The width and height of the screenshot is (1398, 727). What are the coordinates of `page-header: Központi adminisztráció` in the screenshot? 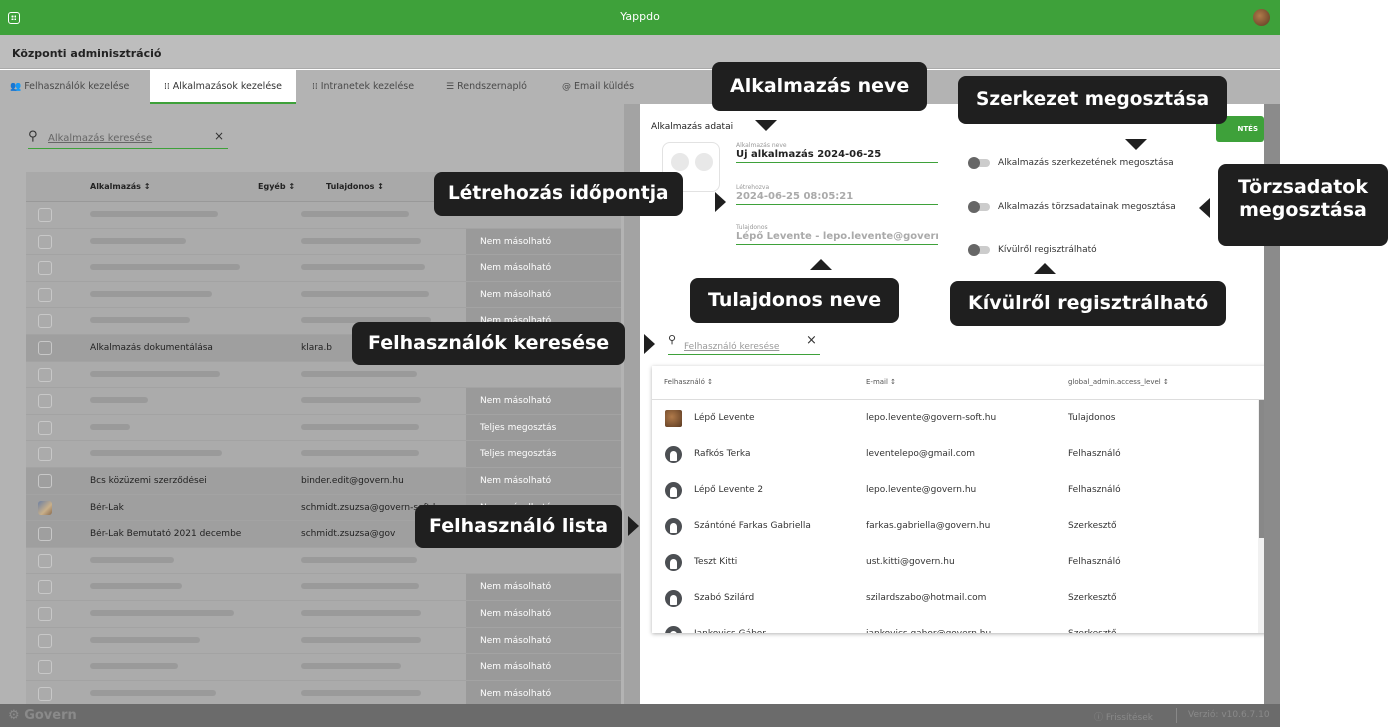 It's located at (640, 52).